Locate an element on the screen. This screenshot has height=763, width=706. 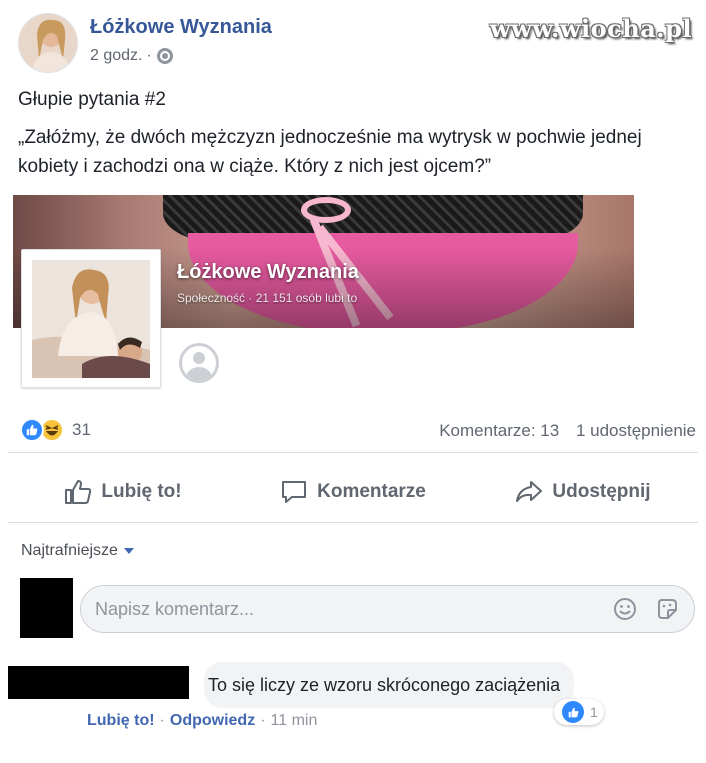
comment-reaction-count: 1 is located at coordinates (594, 712).